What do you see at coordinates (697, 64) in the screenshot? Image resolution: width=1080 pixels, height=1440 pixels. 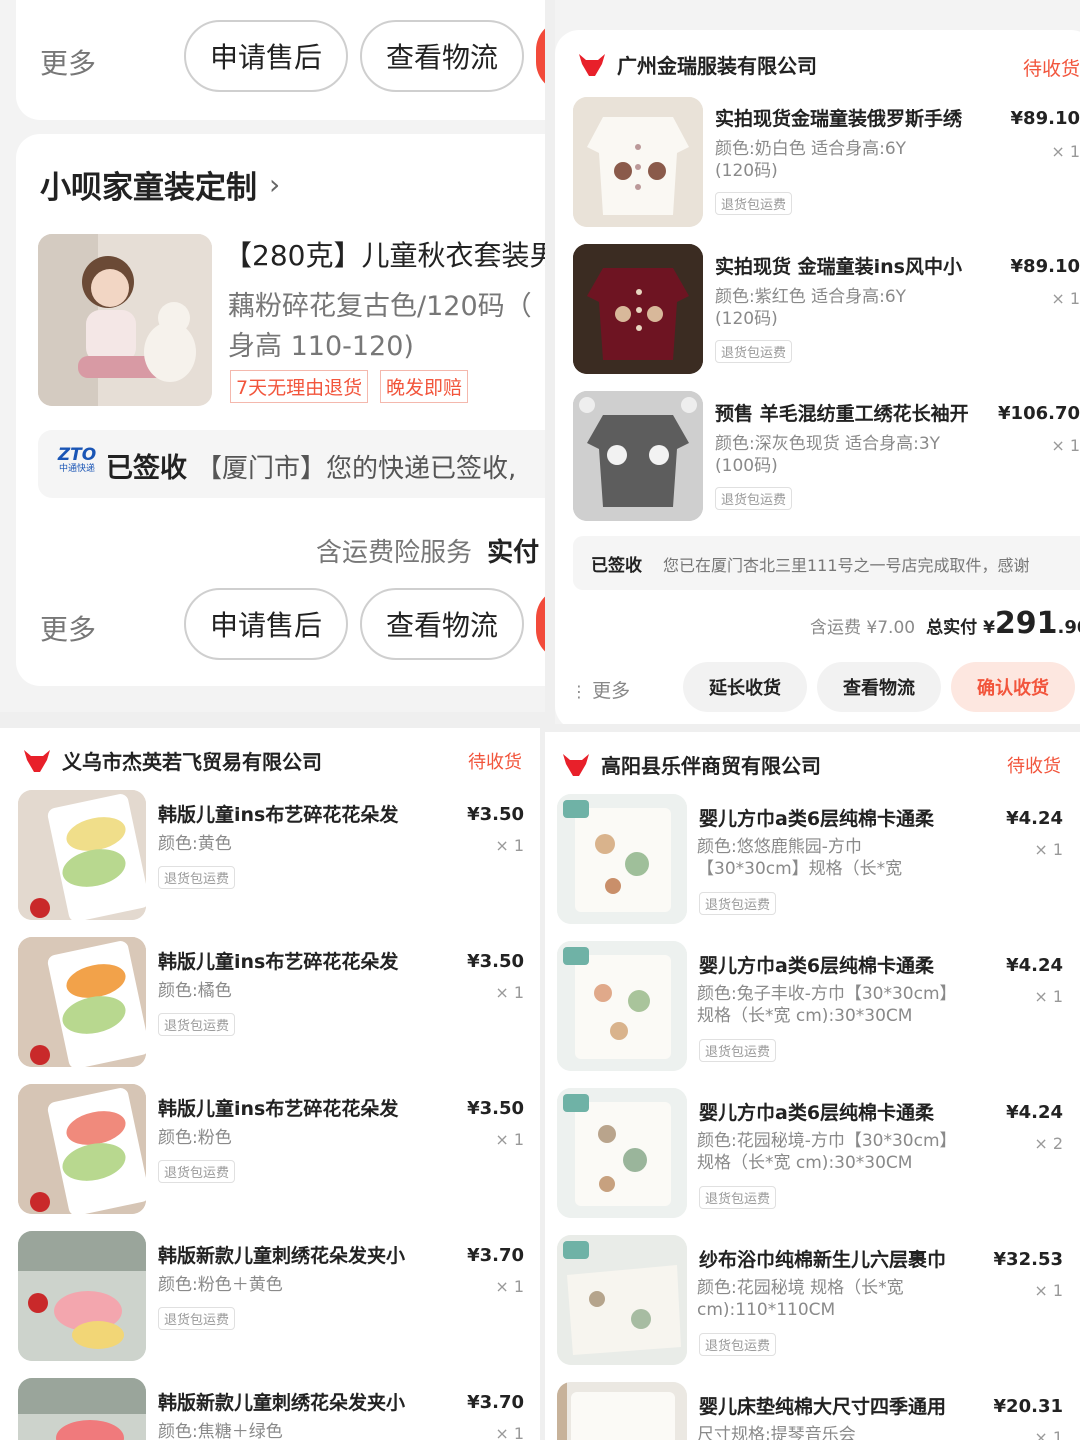 I see `shop-row-tr: 广州金瑞服装有限公司` at bounding box center [697, 64].